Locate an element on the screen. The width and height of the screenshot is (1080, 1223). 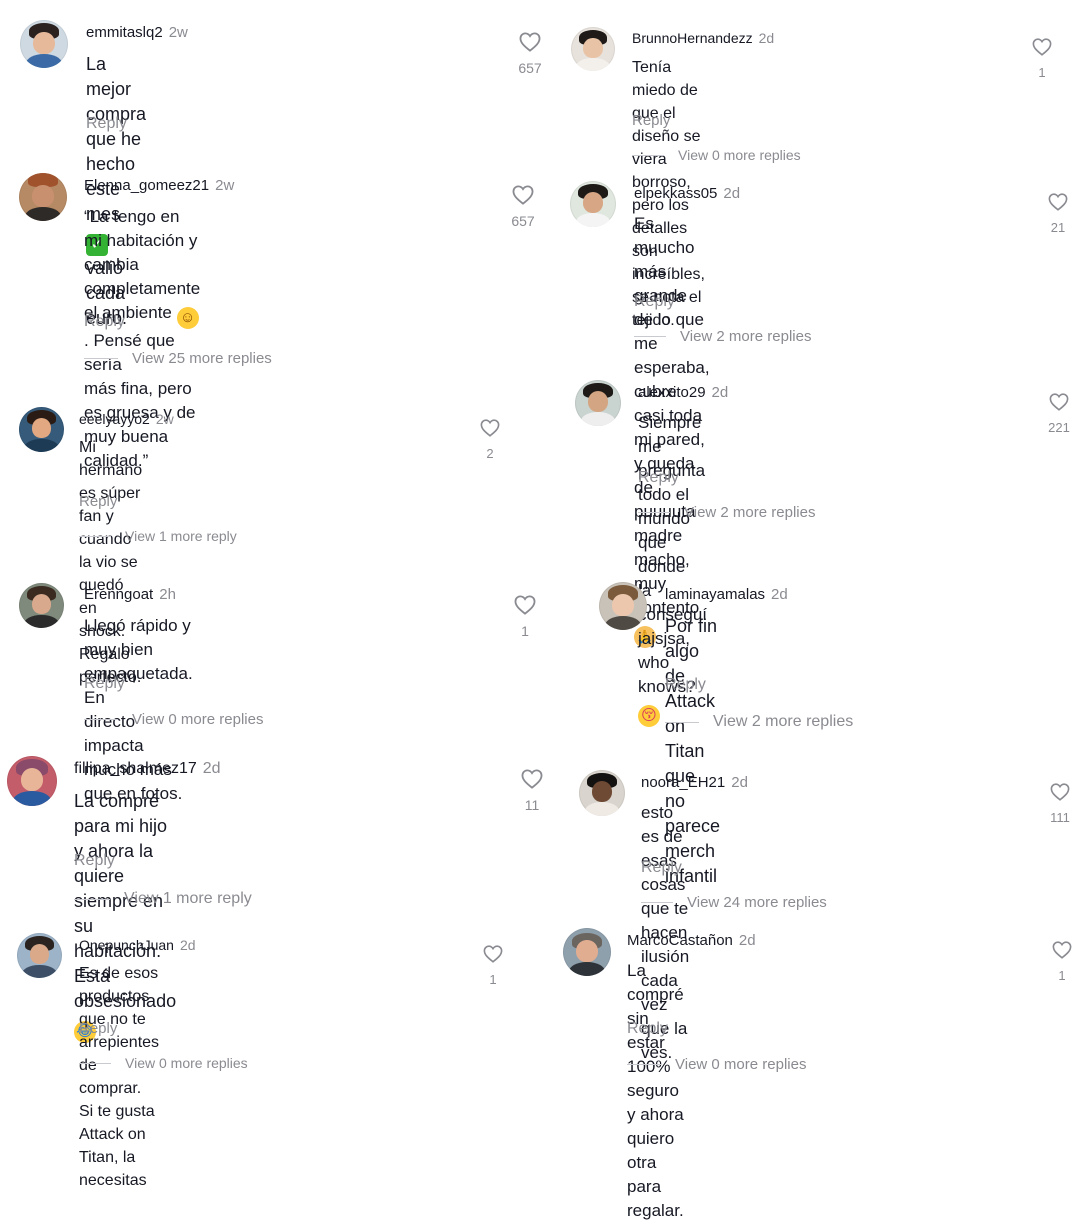
view-more-replies: View 25 more replies is located at coordinates (178, 358).